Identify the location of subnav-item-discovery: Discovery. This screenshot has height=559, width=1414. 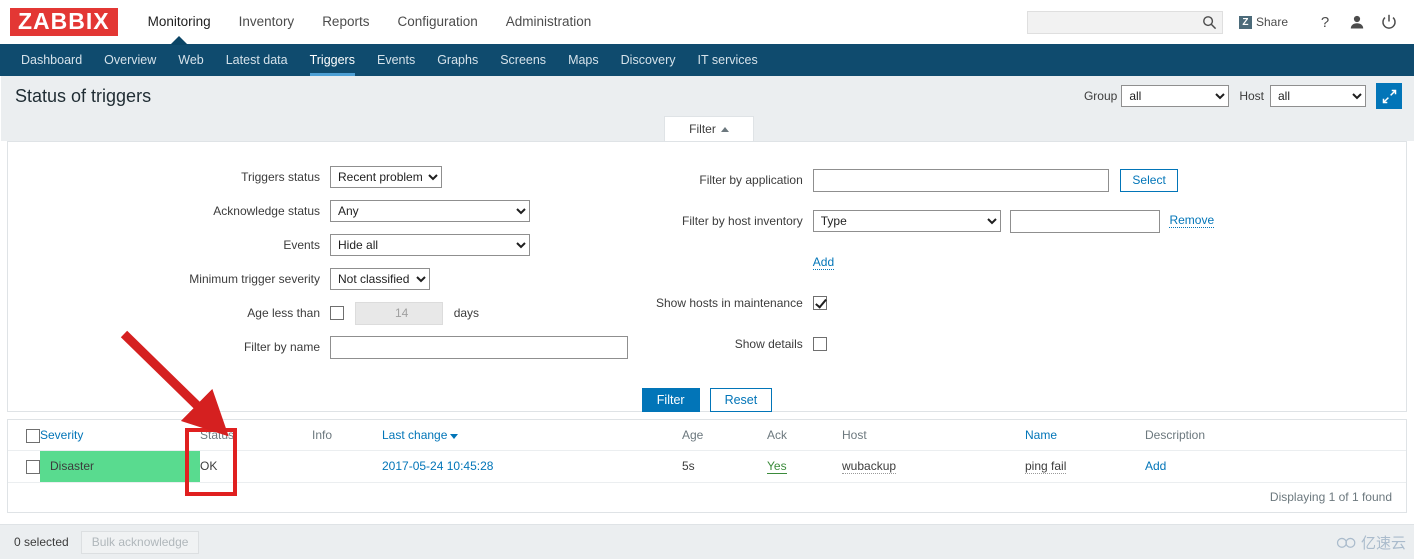
(648, 60).